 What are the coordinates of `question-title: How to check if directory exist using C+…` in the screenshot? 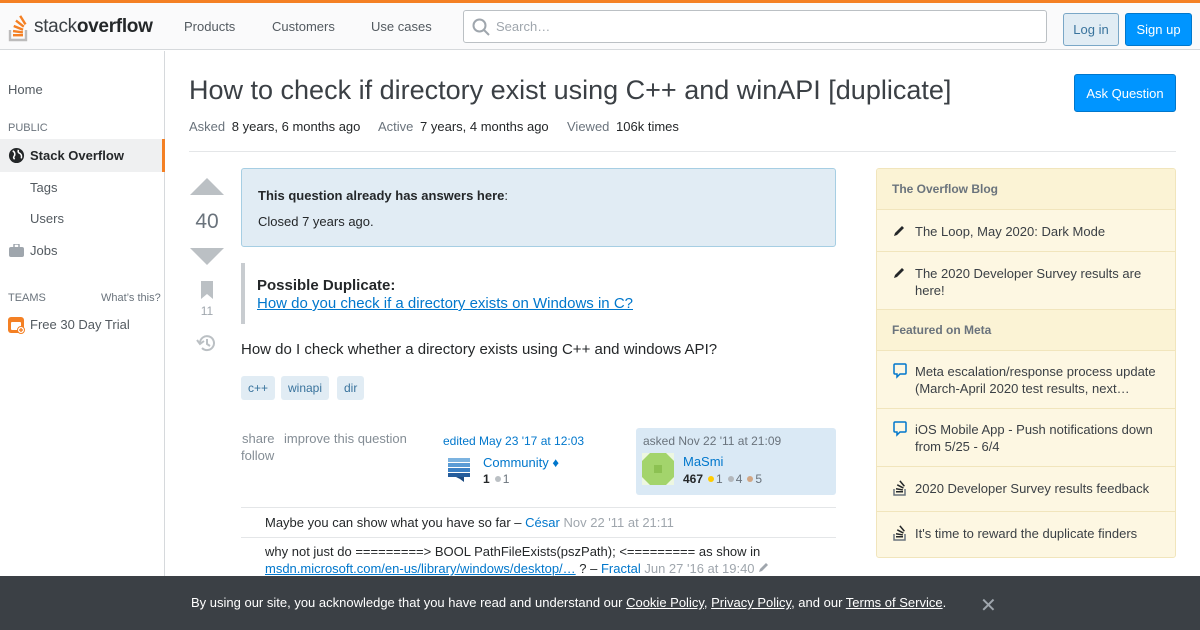 It's located at (570, 90).